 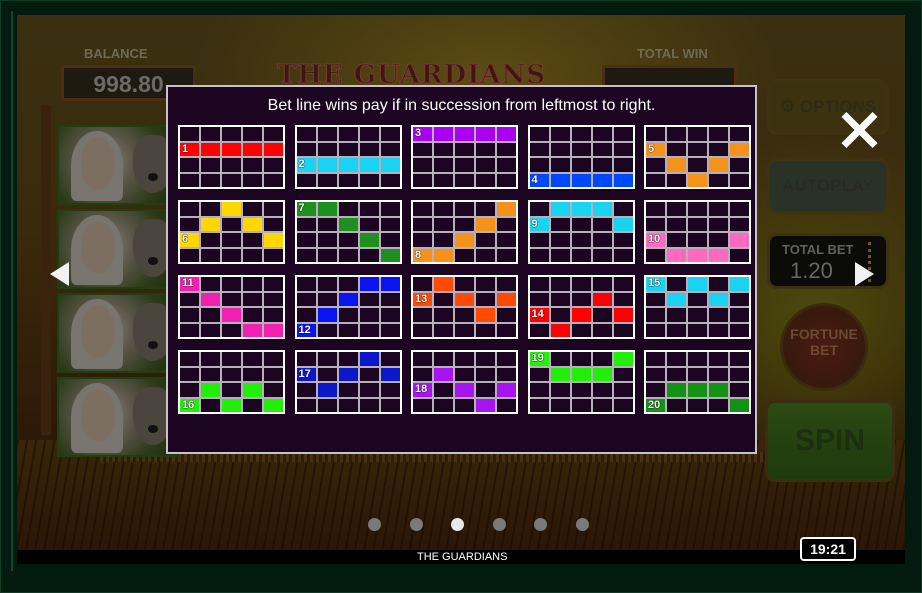 I want to click on payline-cells: 7, so click(x=348, y=232).